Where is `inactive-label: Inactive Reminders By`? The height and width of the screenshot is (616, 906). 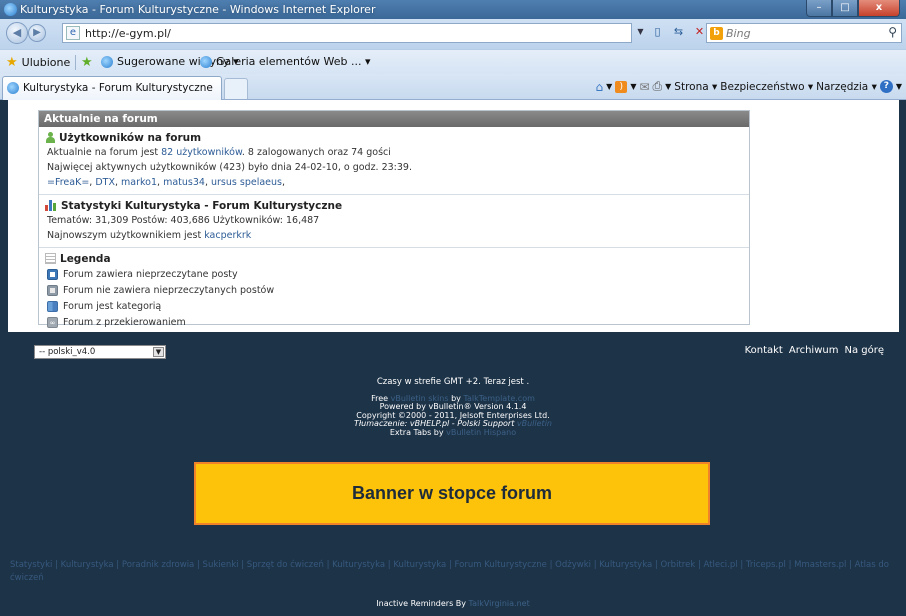
inactive-label: Inactive Reminders By is located at coordinates (422, 603).